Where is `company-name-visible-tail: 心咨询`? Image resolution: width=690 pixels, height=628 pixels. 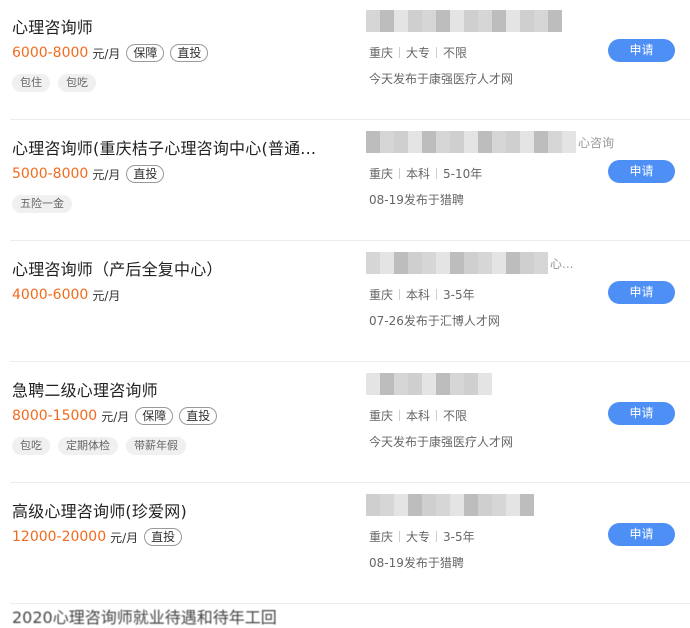
company-name-visible-tail: 心咨询 is located at coordinates (596, 142).